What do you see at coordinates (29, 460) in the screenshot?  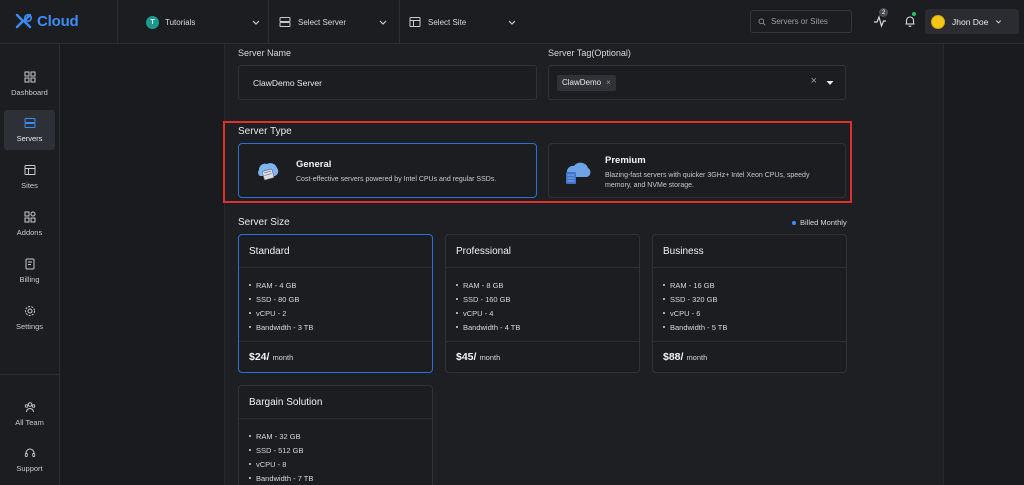 I see `sidebar-item-support: Support` at bounding box center [29, 460].